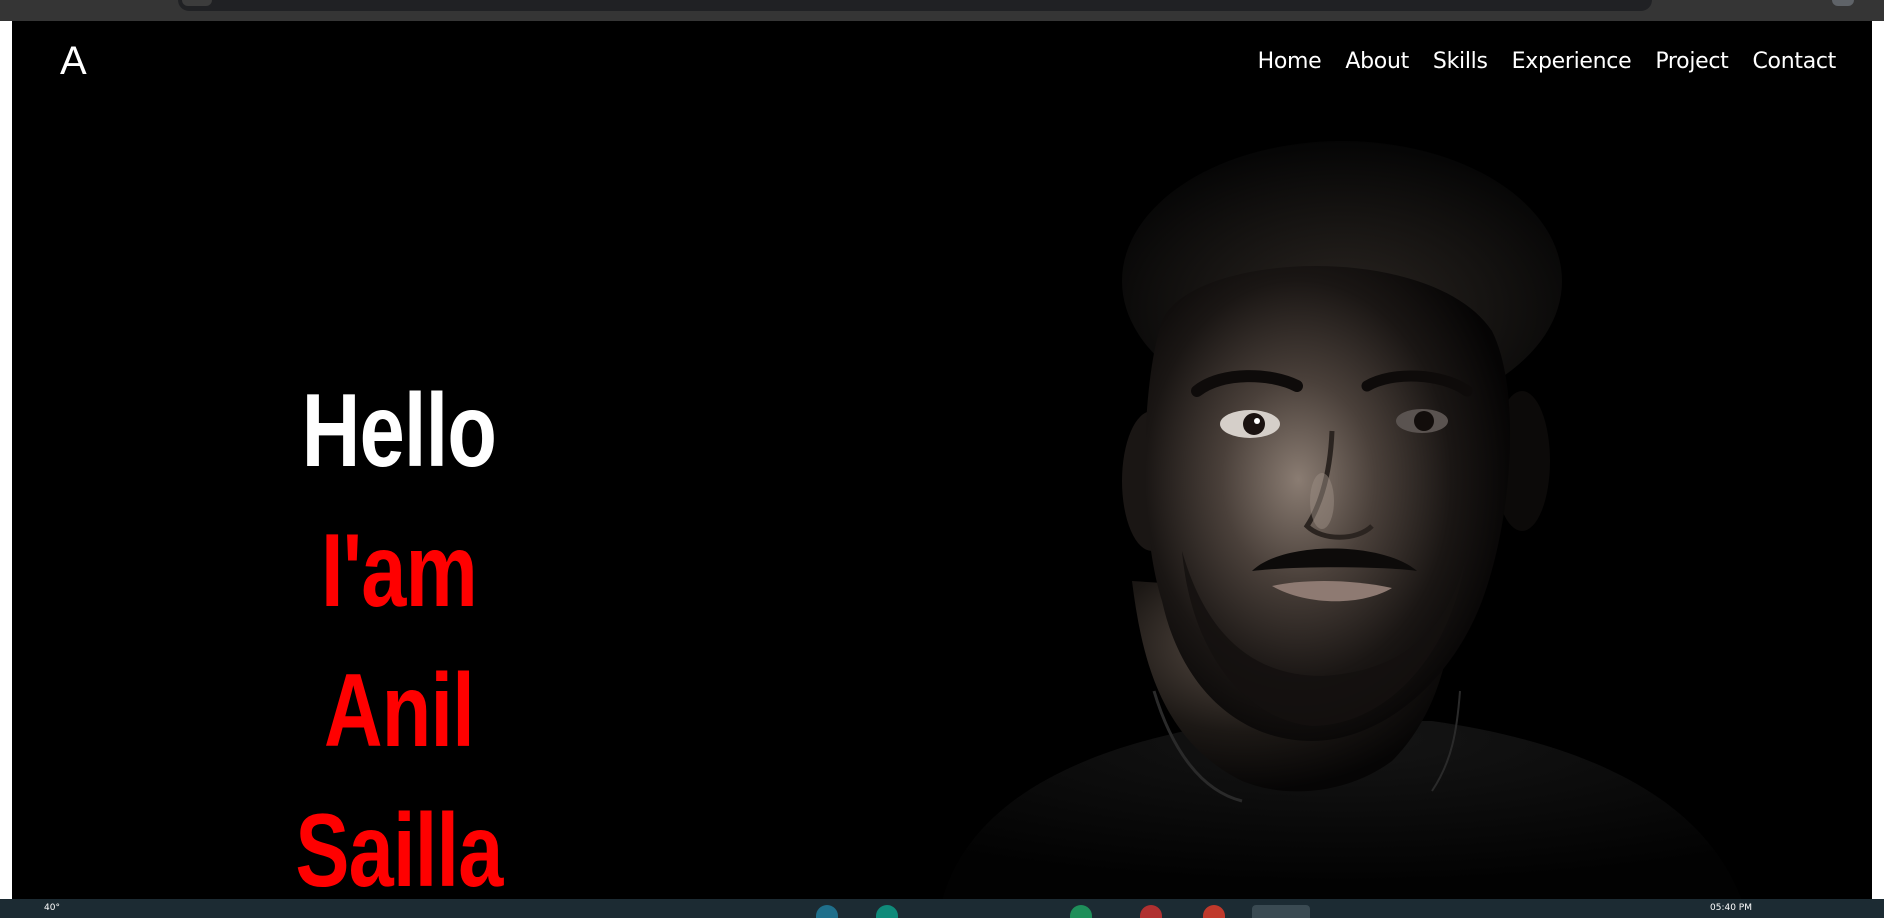 The height and width of the screenshot is (918, 1884). What do you see at coordinates (1878, 460) in the screenshot?
I see `page-gutter-right` at bounding box center [1878, 460].